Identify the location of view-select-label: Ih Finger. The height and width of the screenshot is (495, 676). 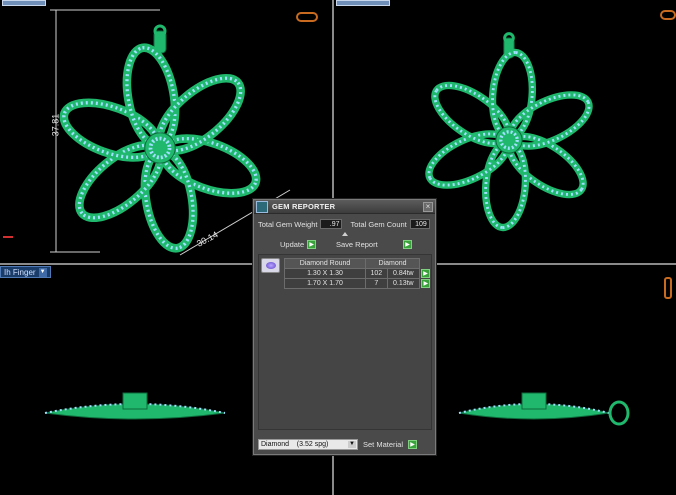
(20, 272).